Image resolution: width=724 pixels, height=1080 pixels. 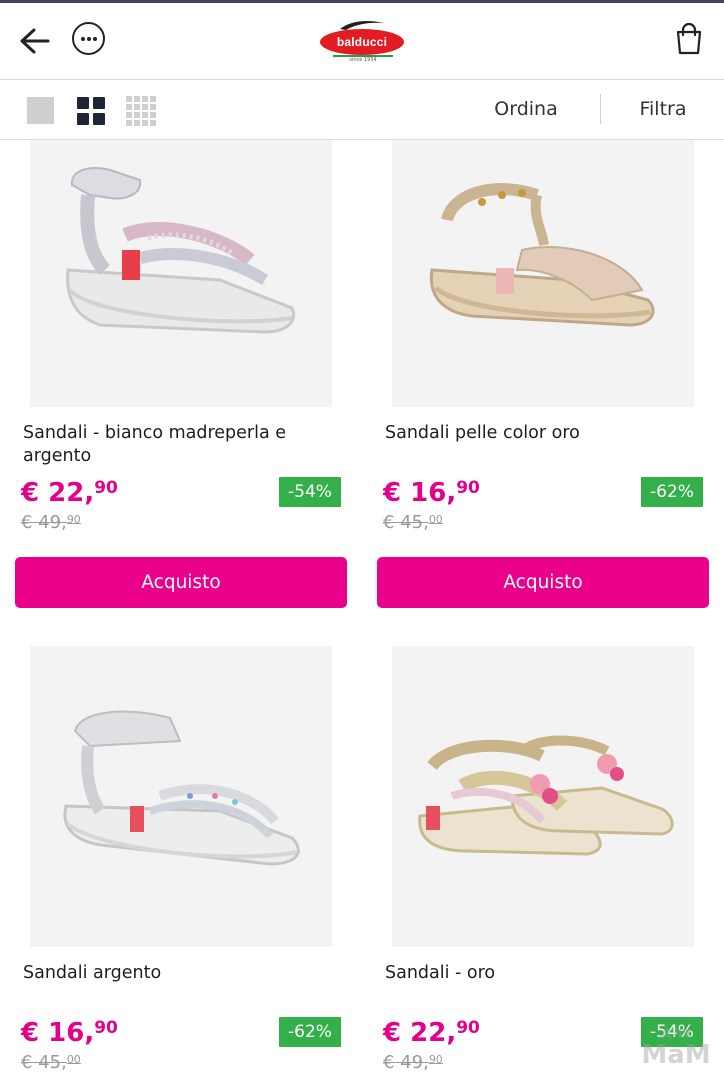 I want to click on sort-button: Ordina, so click(x=526, y=109).